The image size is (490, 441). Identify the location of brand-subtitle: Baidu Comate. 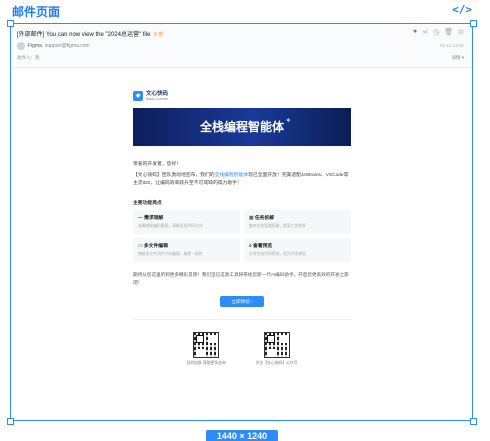
(157, 99).